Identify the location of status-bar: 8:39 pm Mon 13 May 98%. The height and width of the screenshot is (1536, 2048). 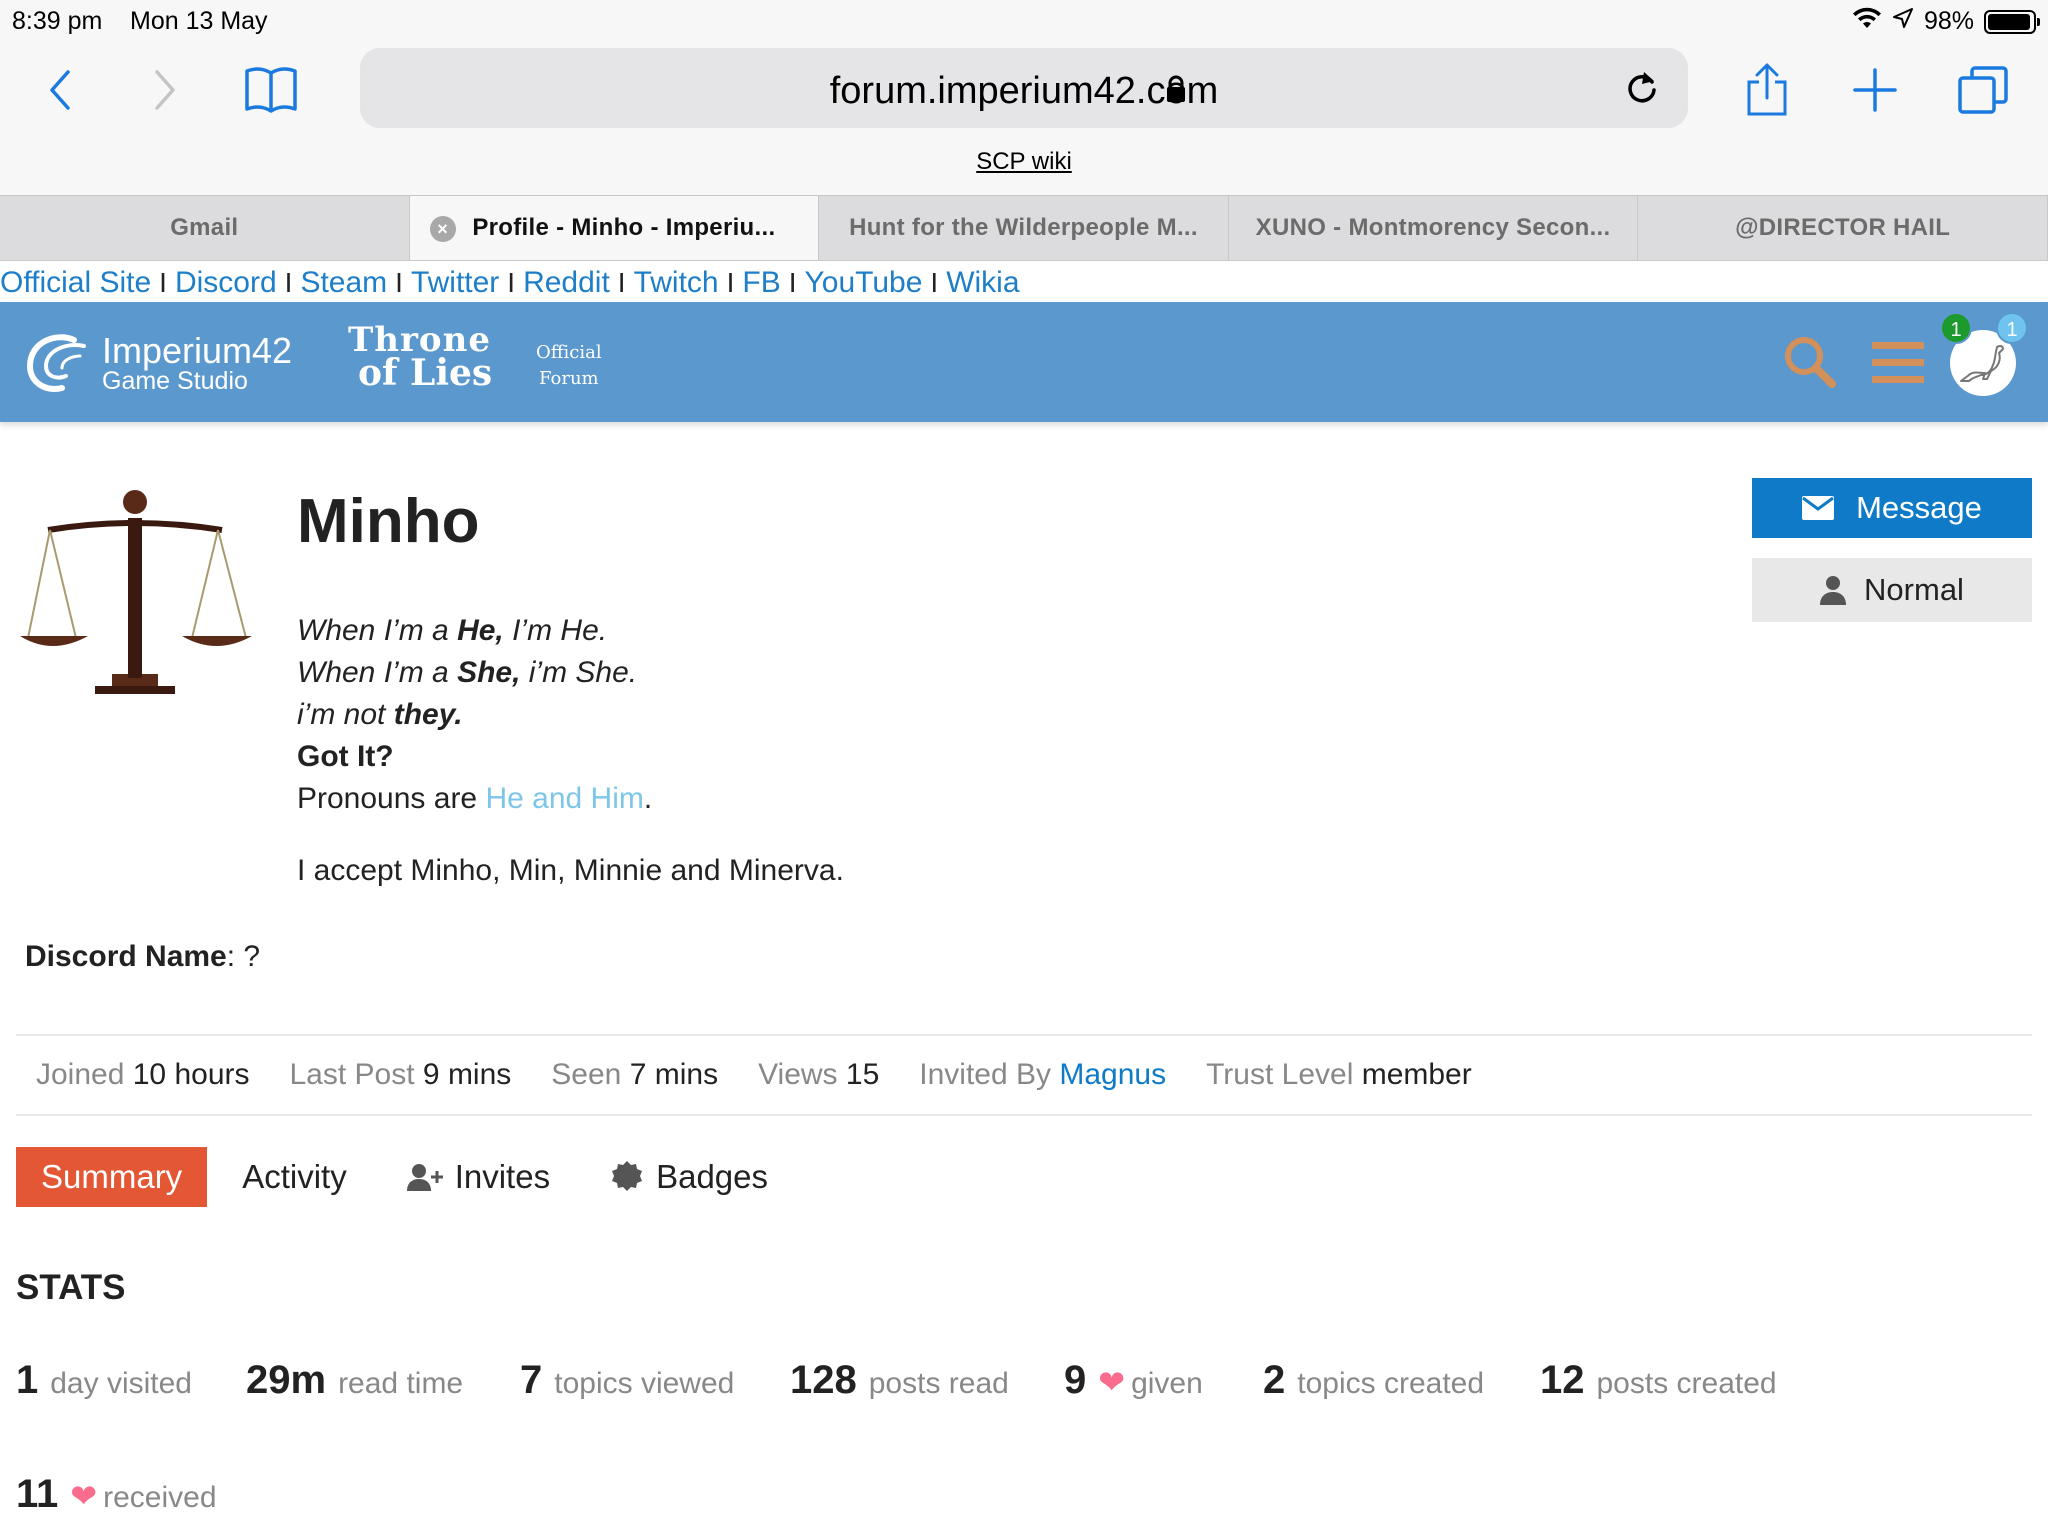
(1024, 20).